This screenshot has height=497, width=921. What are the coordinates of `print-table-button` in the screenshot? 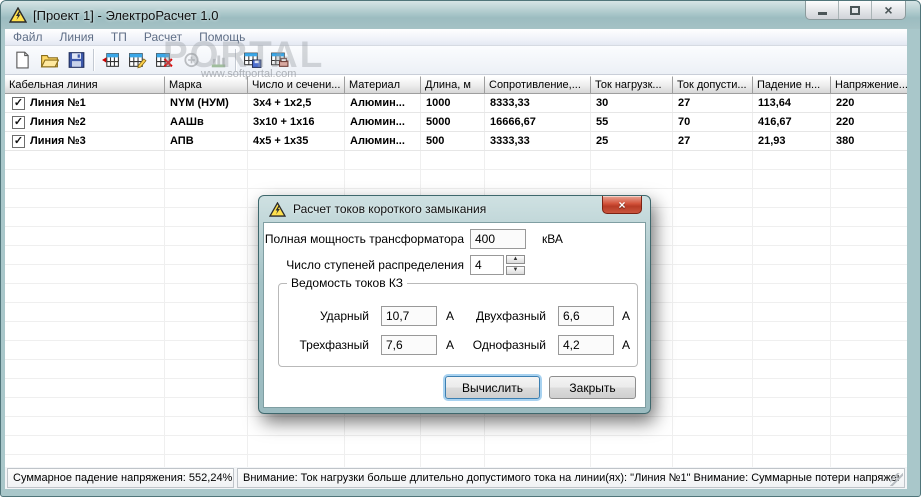 It's located at (279, 60).